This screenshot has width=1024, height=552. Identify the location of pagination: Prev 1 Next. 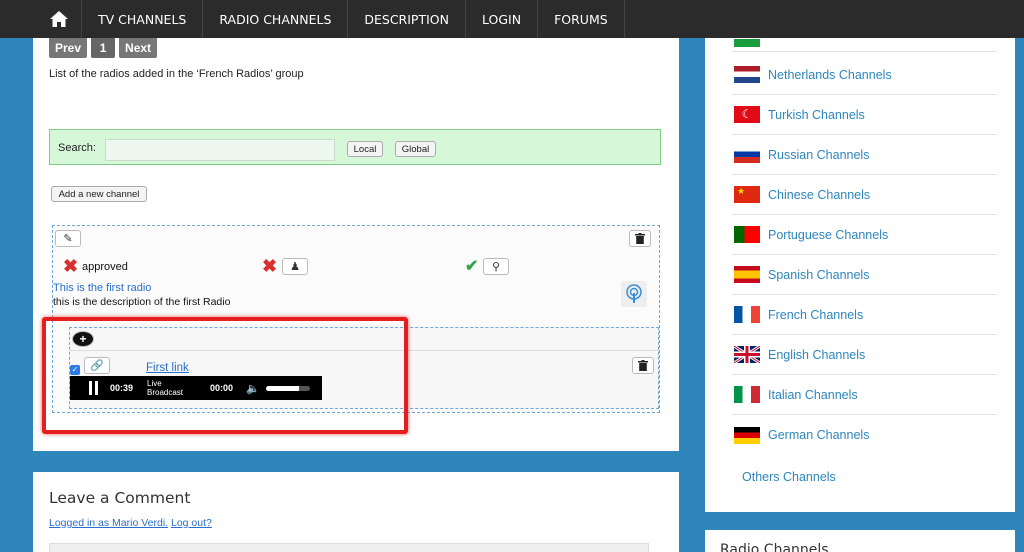
(103, 48).